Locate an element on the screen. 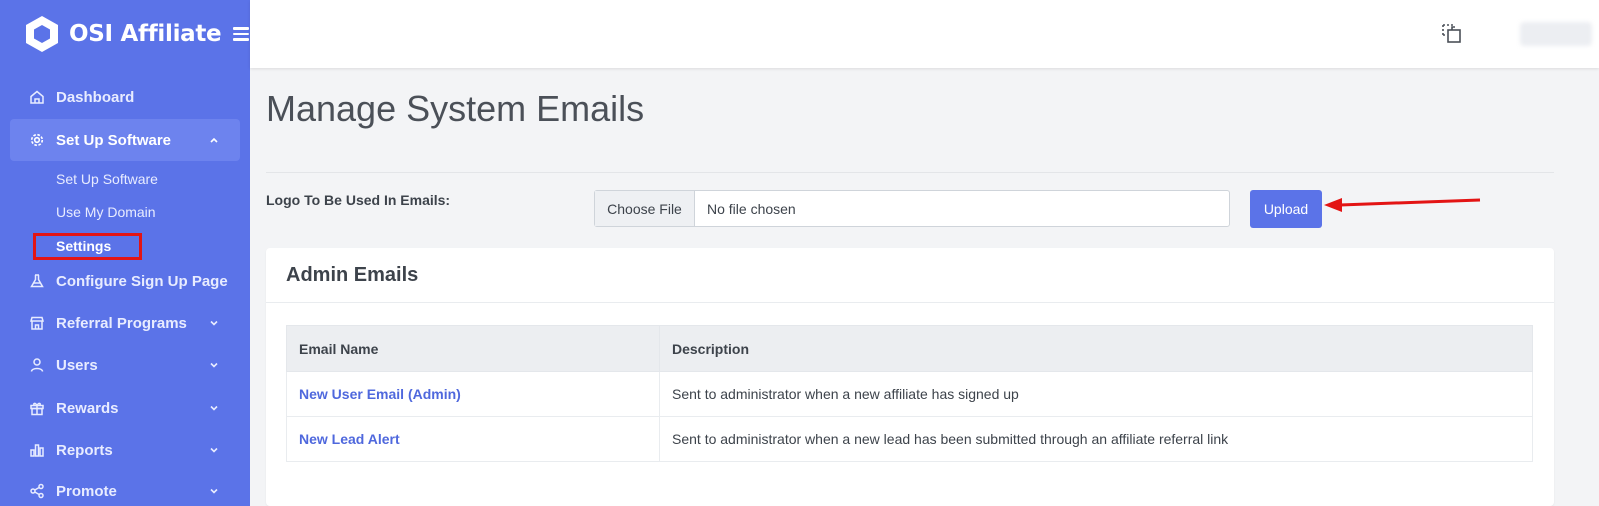 Image resolution: width=1599 pixels, height=506 pixels. share-icon is located at coordinates (37, 491).